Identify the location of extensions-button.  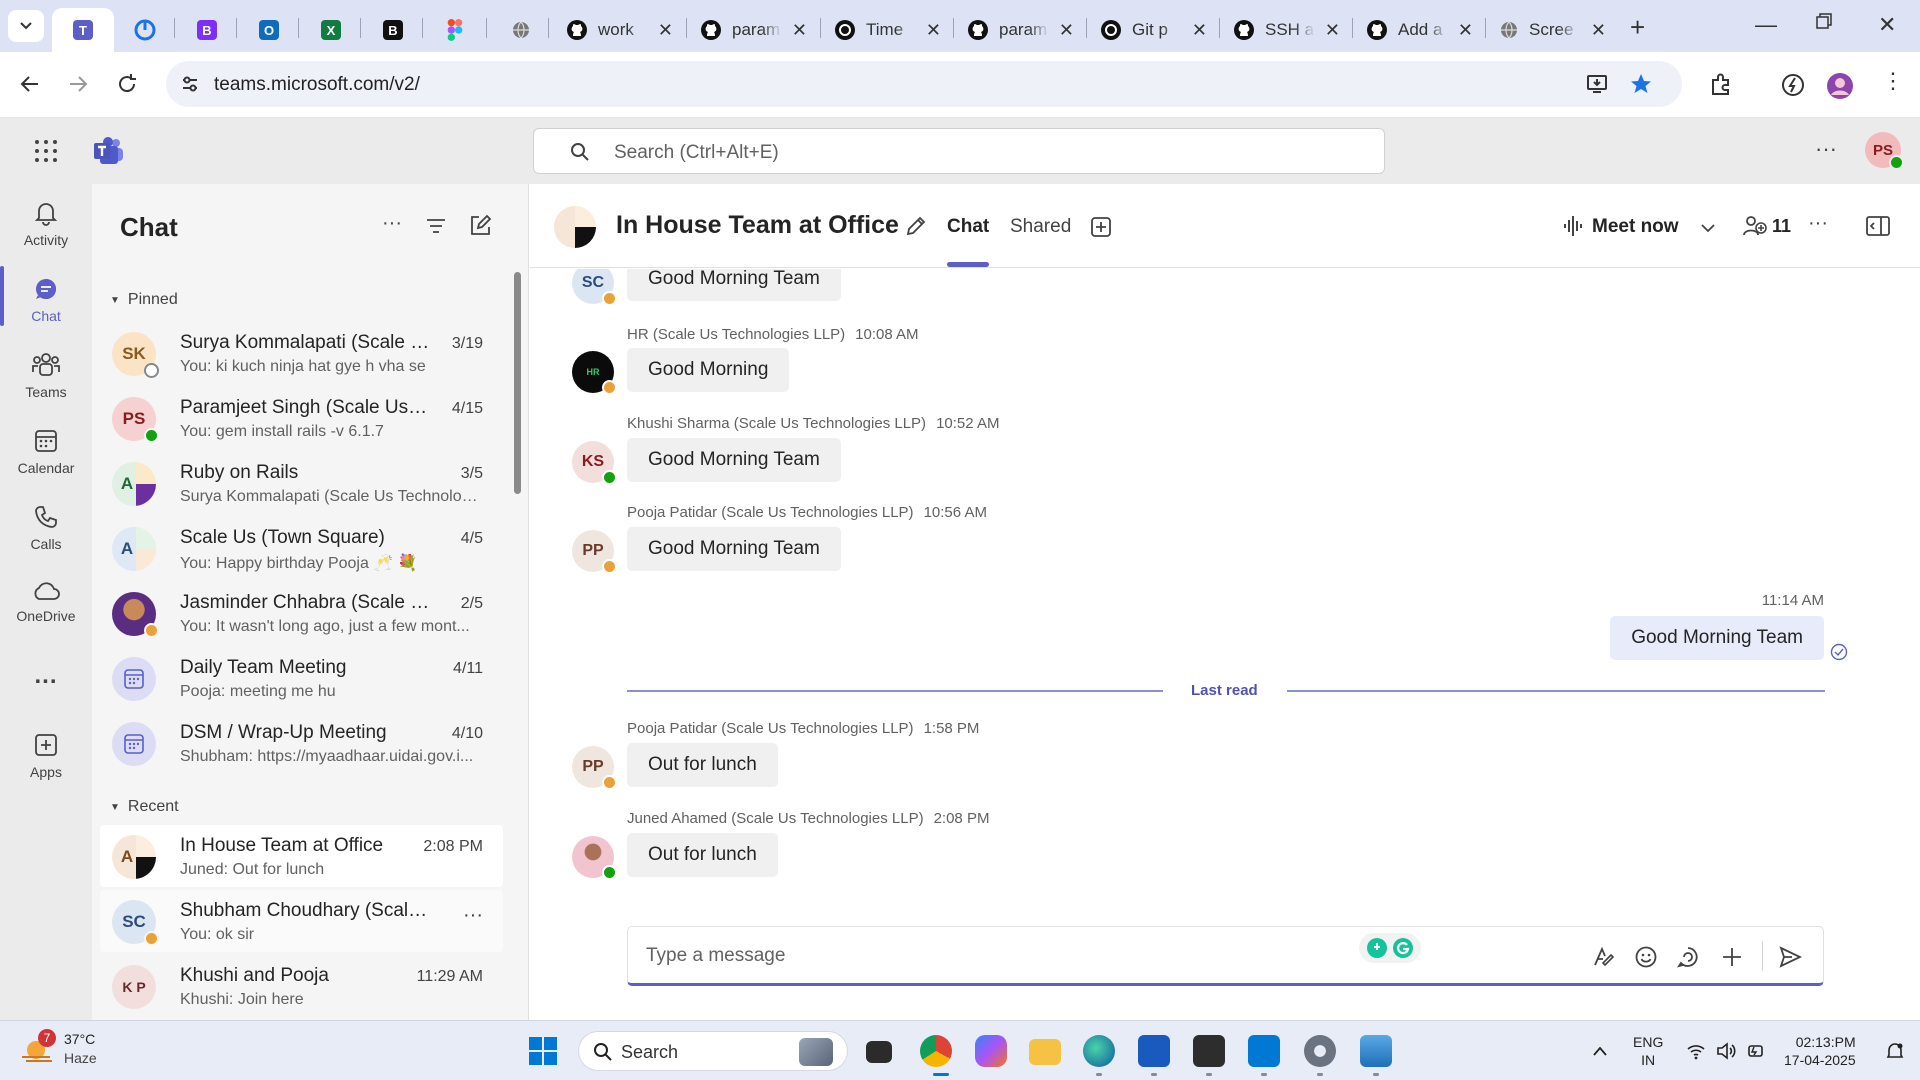
(1721, 85).